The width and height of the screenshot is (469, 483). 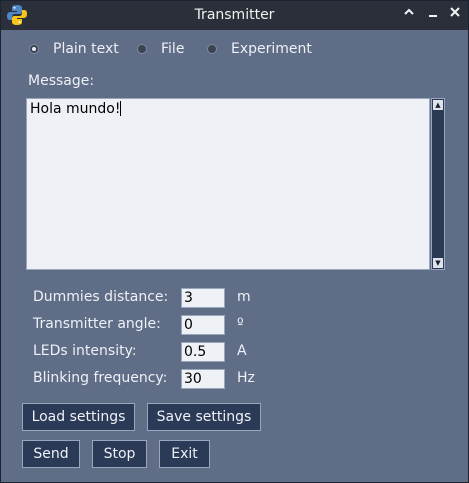 What do you see at coordinates (78, 417) in the screenshot?
I see `load-settings-button: Load settings` at bounding box center [78, 417].